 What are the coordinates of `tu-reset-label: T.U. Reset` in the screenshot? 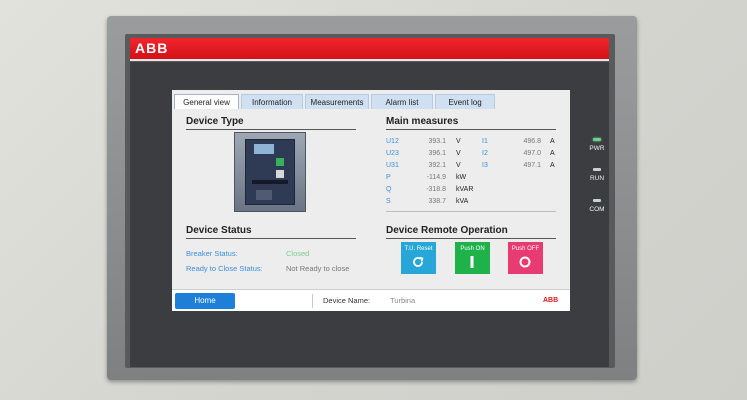 It's located at (418, 249).